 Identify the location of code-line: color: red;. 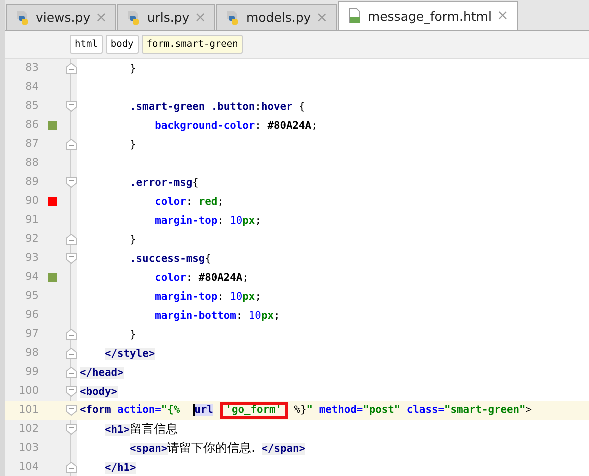
(189, 202).